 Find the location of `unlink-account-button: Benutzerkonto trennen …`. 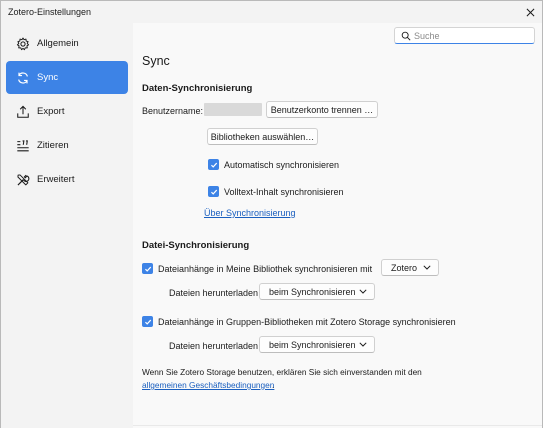

unlink-account-button: Benutzerkonto trennen … is located at coordinates (322, 109).